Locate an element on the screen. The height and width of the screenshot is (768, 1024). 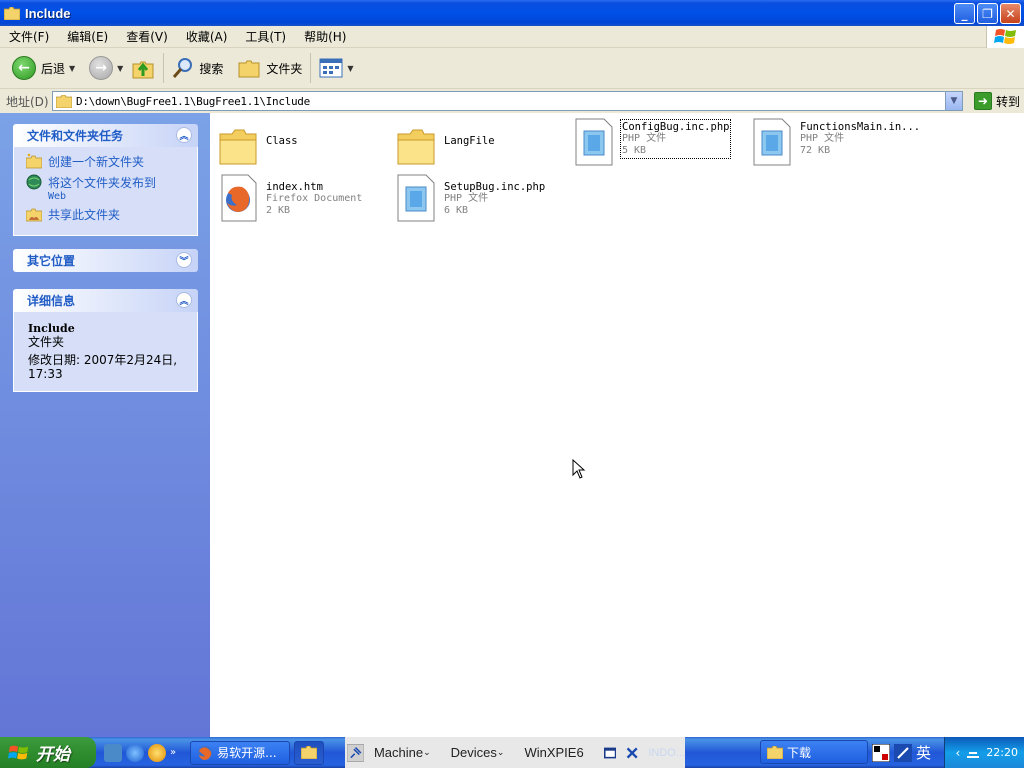
file-item: LangFile is located at coordinates (485, 147).